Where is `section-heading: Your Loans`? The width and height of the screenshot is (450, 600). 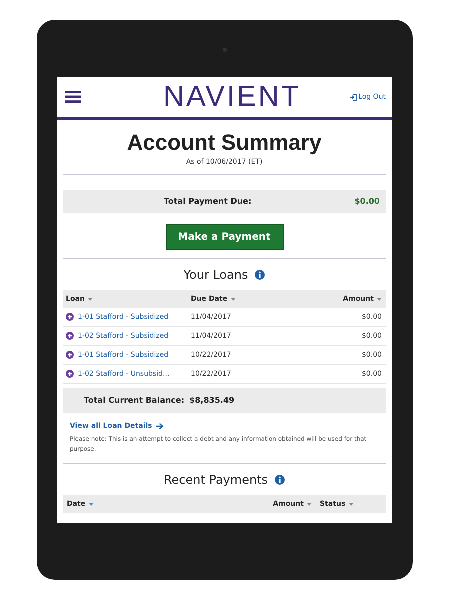
section-heading: Your Loans is located at coordinates (216, 275).